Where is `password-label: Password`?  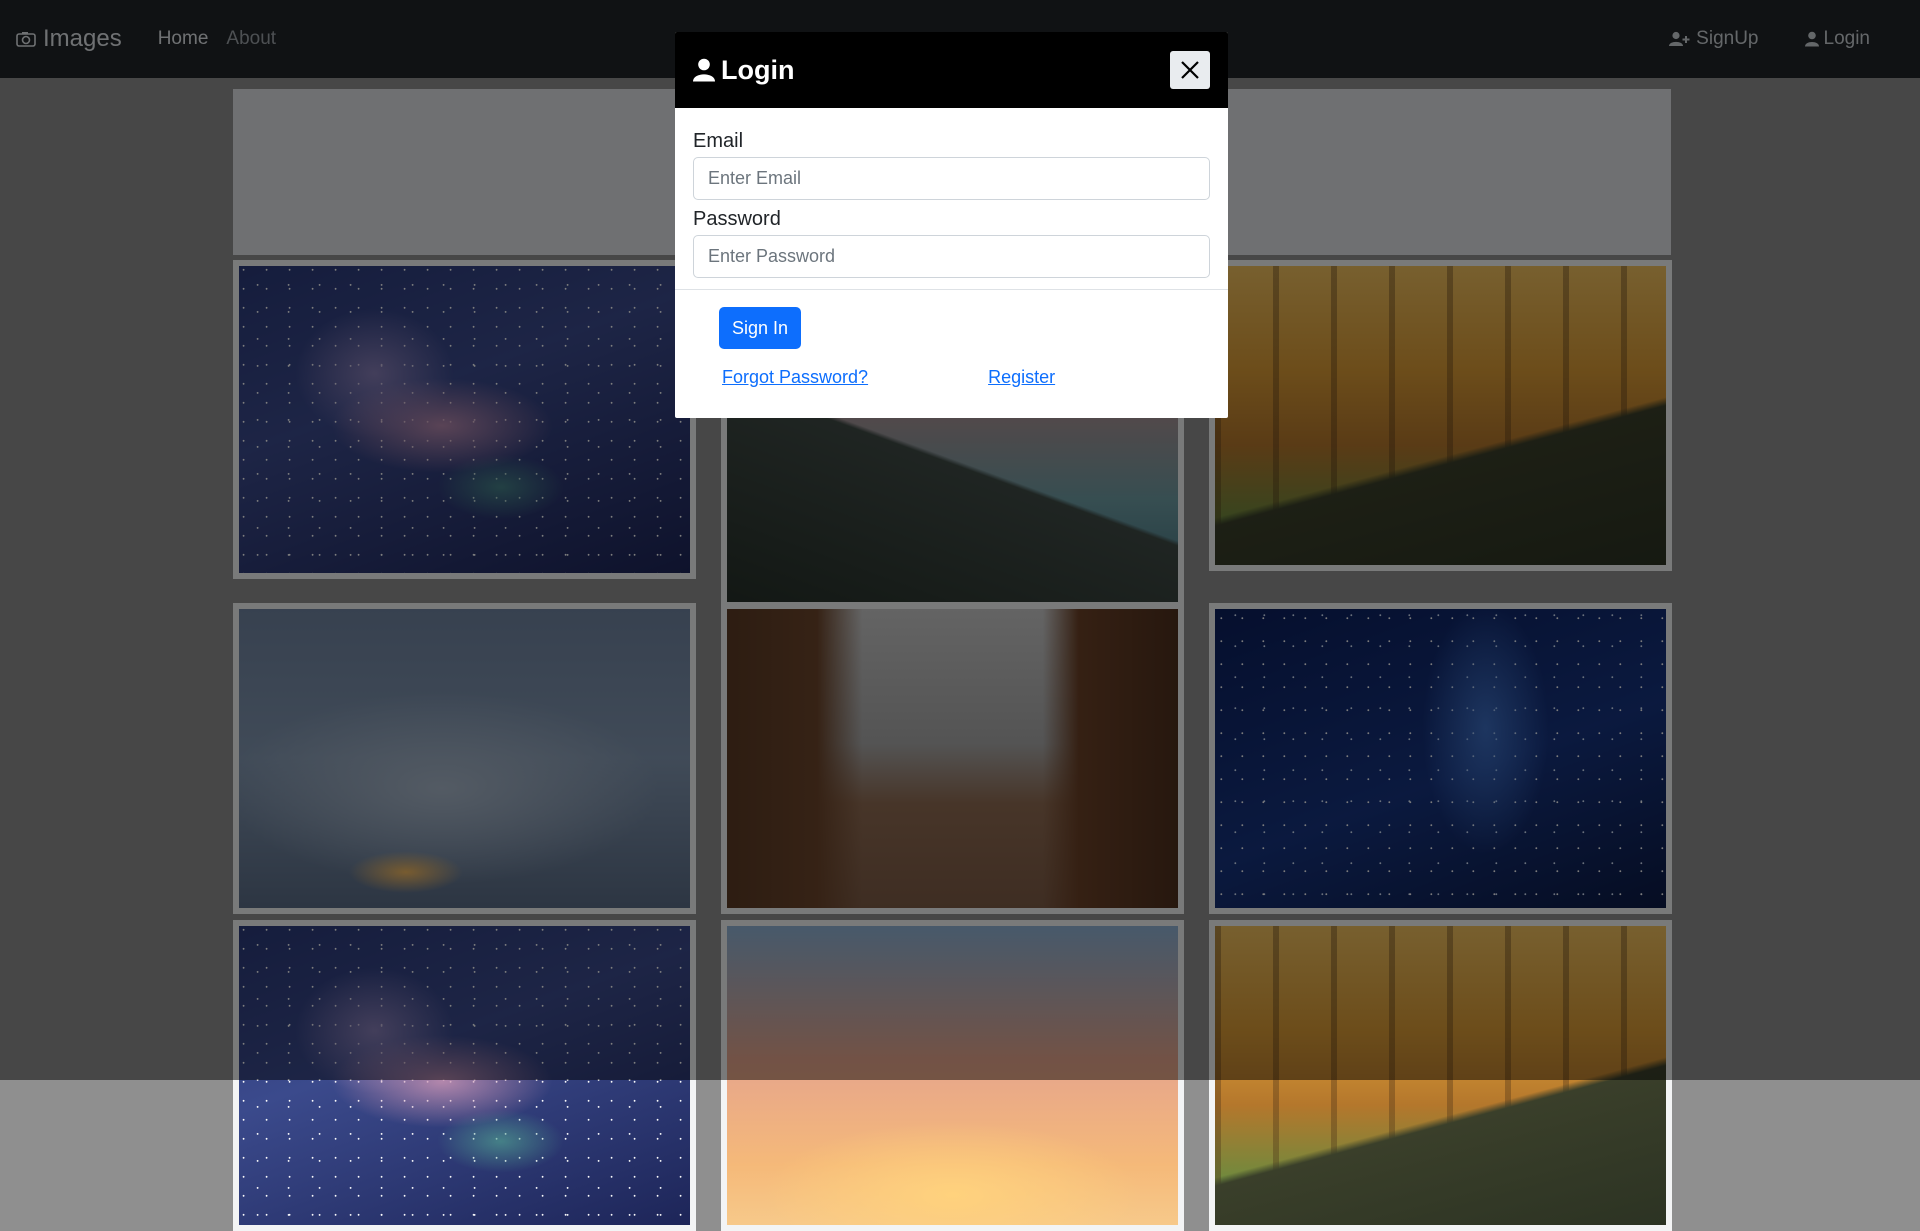 password-label: Password is located at coordinates (737, 219).